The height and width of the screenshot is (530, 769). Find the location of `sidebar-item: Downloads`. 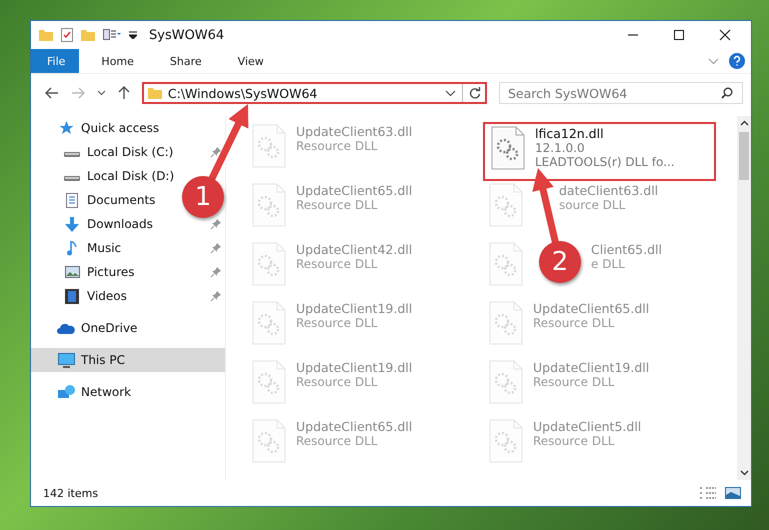

sidebar-item: Downloads is located at coordinates (120, 224).